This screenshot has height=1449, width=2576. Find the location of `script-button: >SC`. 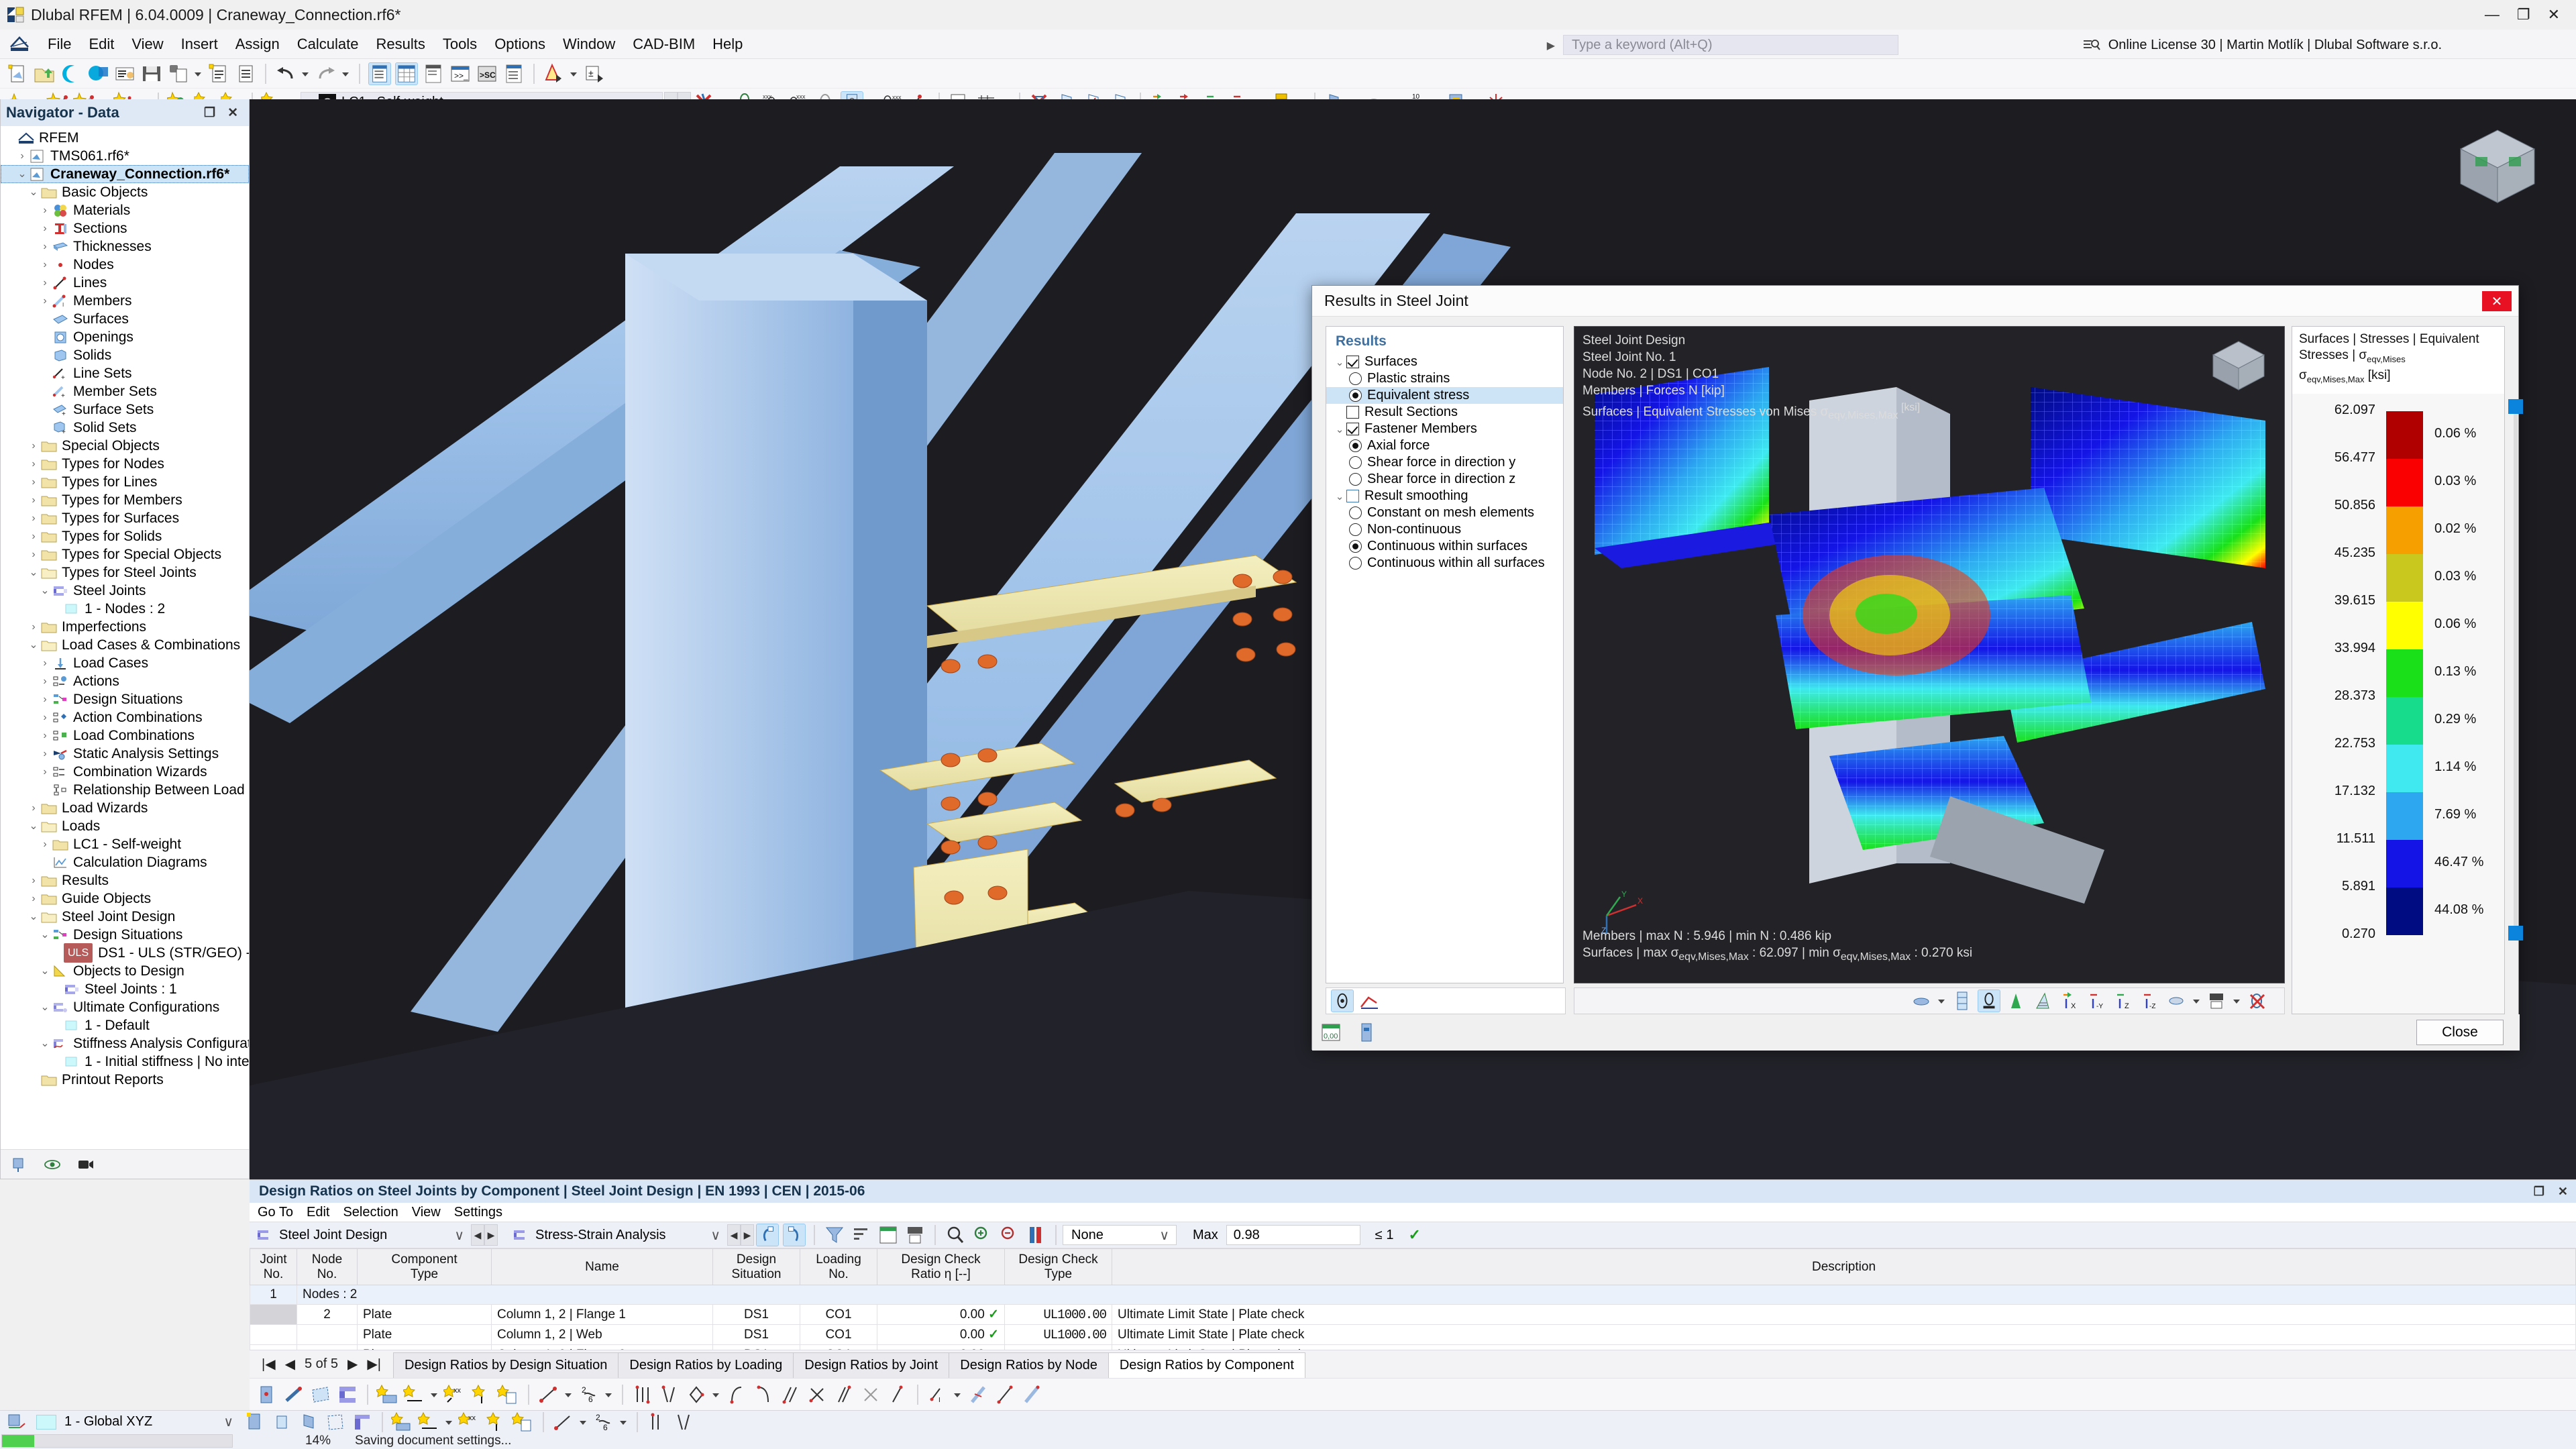

script-button: >SC is located at coordinates (487, 73).